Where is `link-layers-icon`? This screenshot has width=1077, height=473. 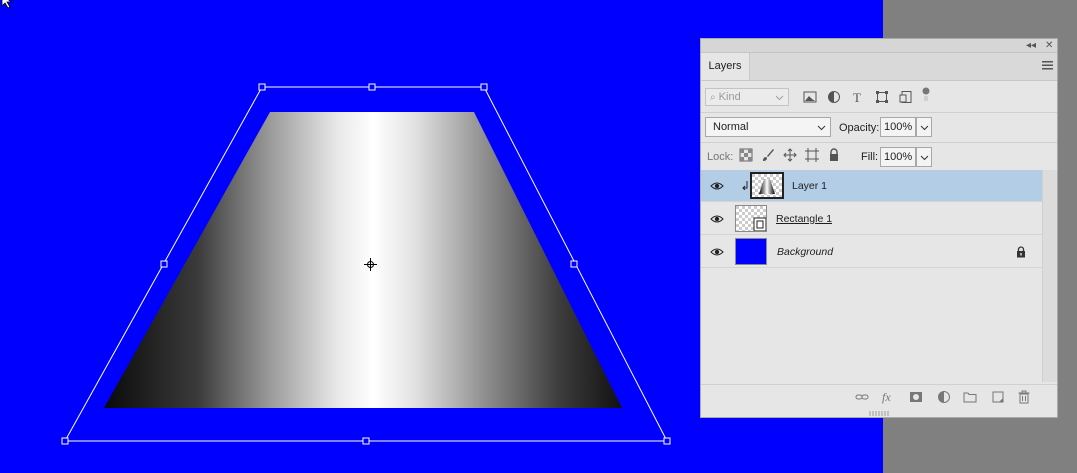 link-layers-icon is located at coordinates (862, 397).